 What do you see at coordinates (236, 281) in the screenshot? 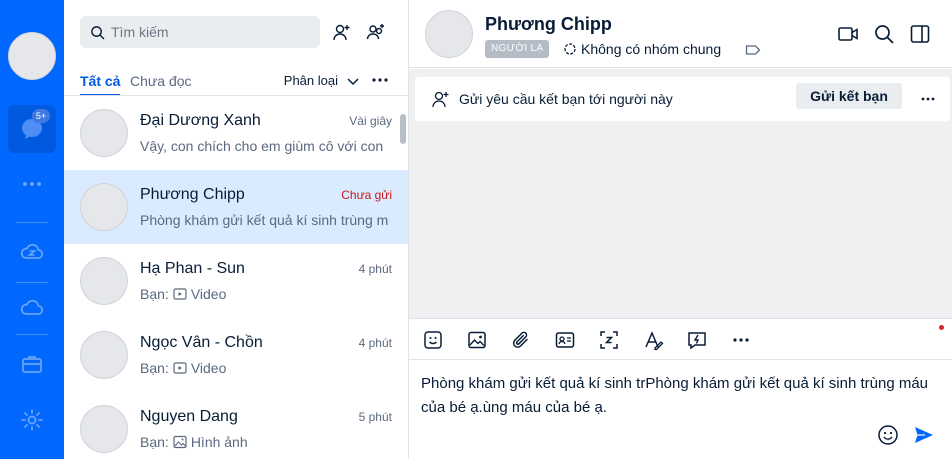
I see `conversation-item: Hạ Phan - Sun 4 phút Bạn: Video` at bounding box center [236, 281].